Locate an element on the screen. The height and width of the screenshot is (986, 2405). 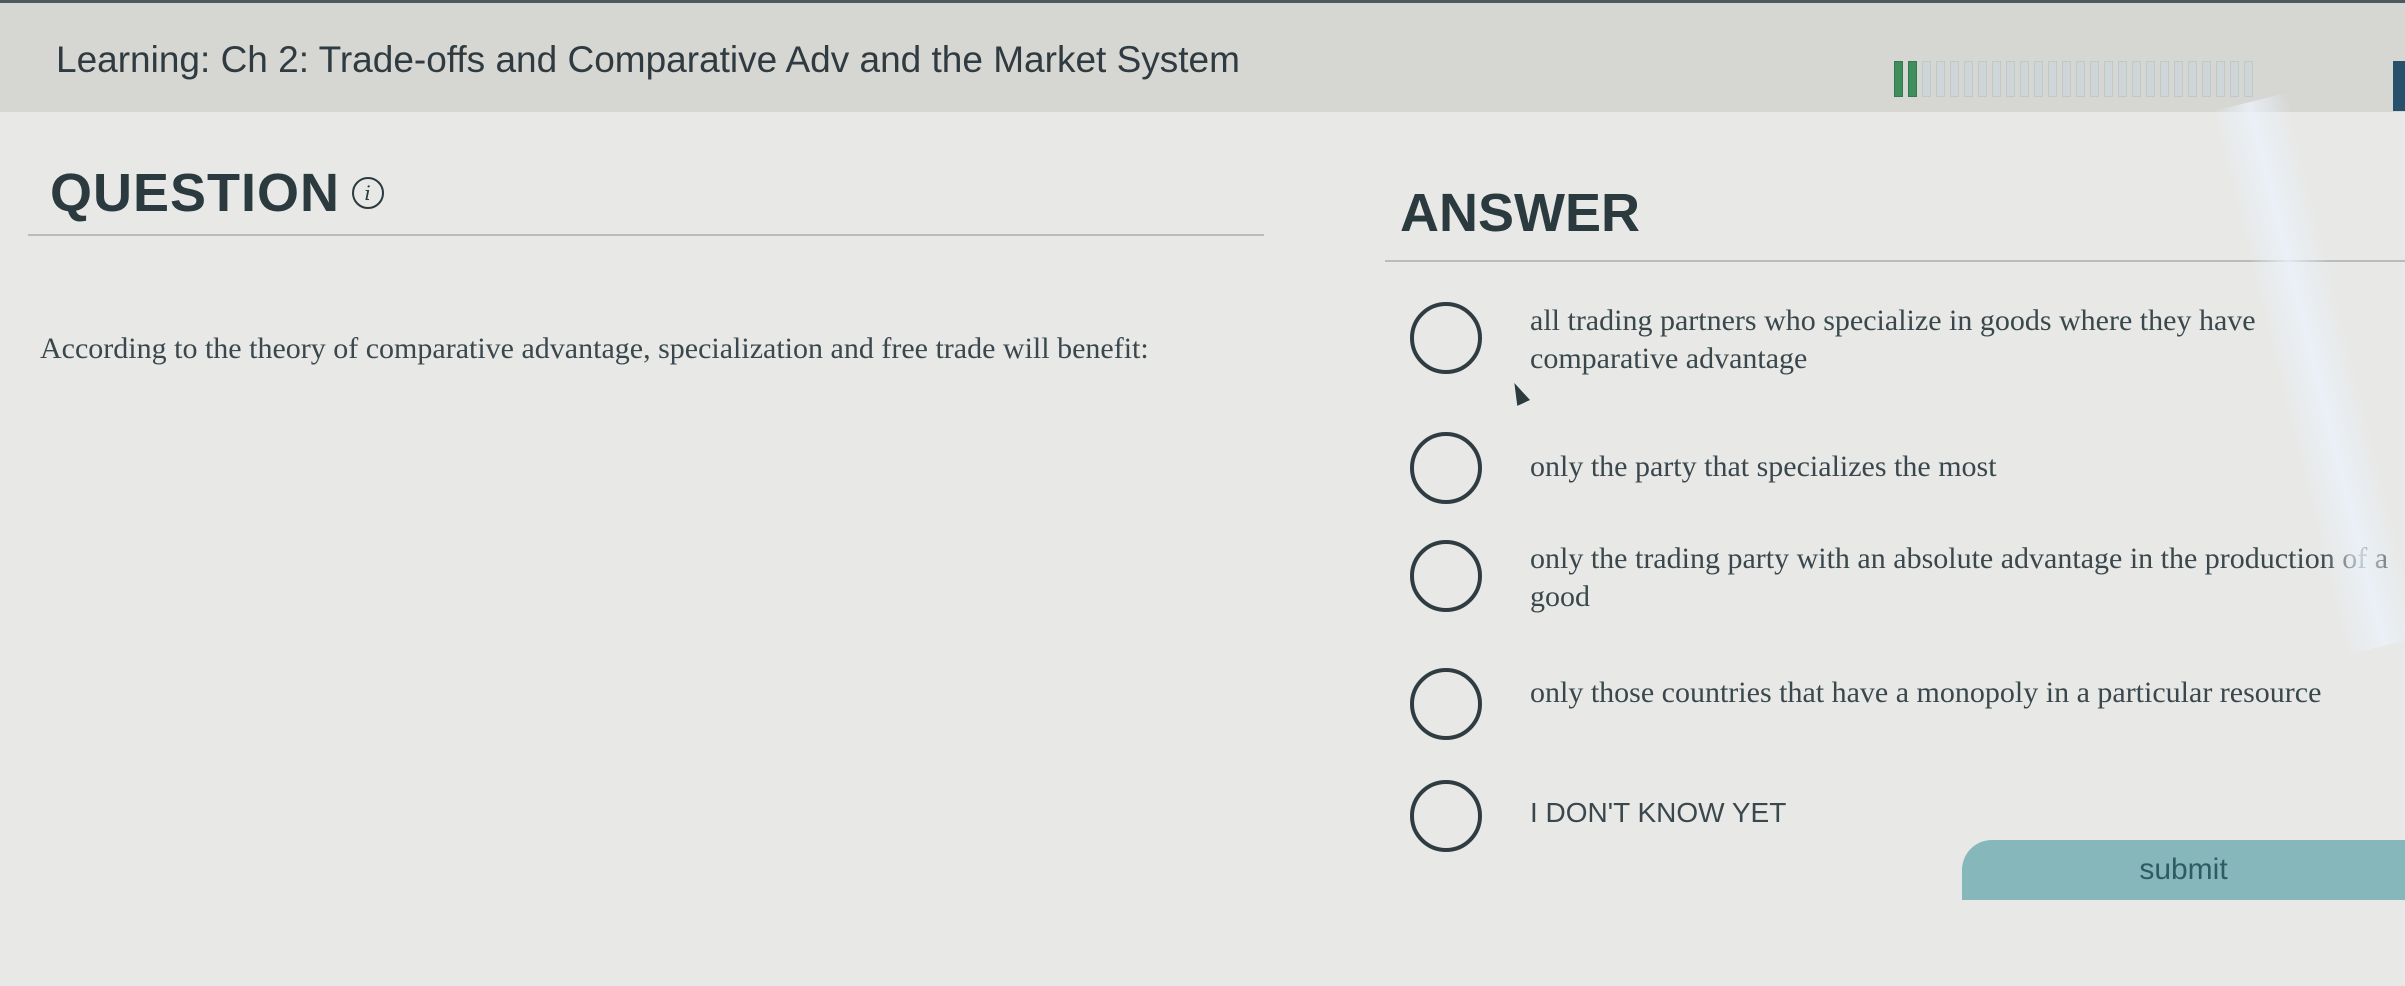
info-icon: i is located at coordinates (368, 193).